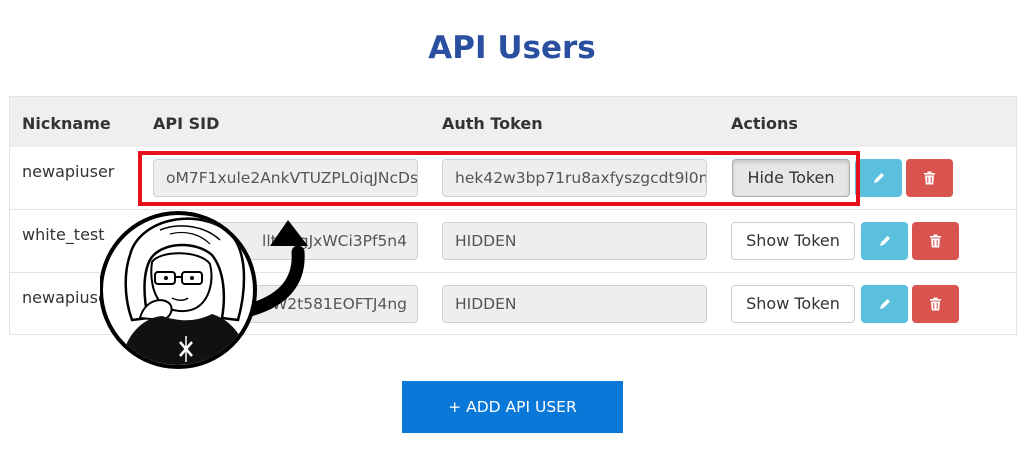  What do you see at coordinates (65, 297) in the screenshot?
I see `nickname-cell: newapiuse` at bounding box center [65, 297].